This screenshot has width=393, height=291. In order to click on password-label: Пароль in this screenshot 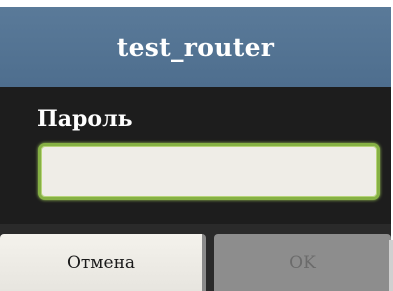, I will do `click(85, 119)`.